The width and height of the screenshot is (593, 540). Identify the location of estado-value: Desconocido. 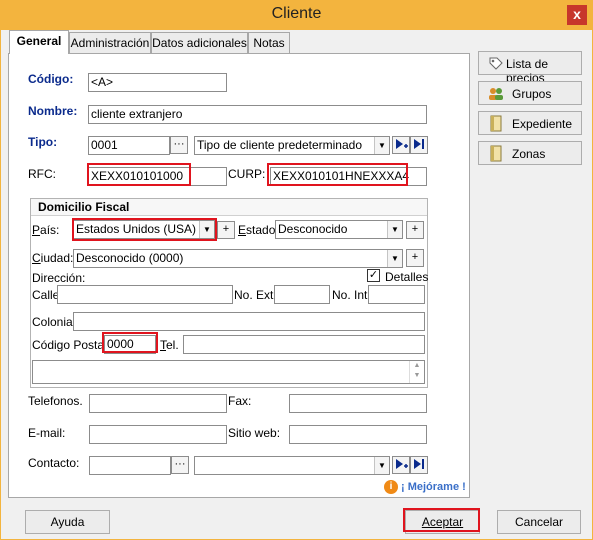
(313, 229).